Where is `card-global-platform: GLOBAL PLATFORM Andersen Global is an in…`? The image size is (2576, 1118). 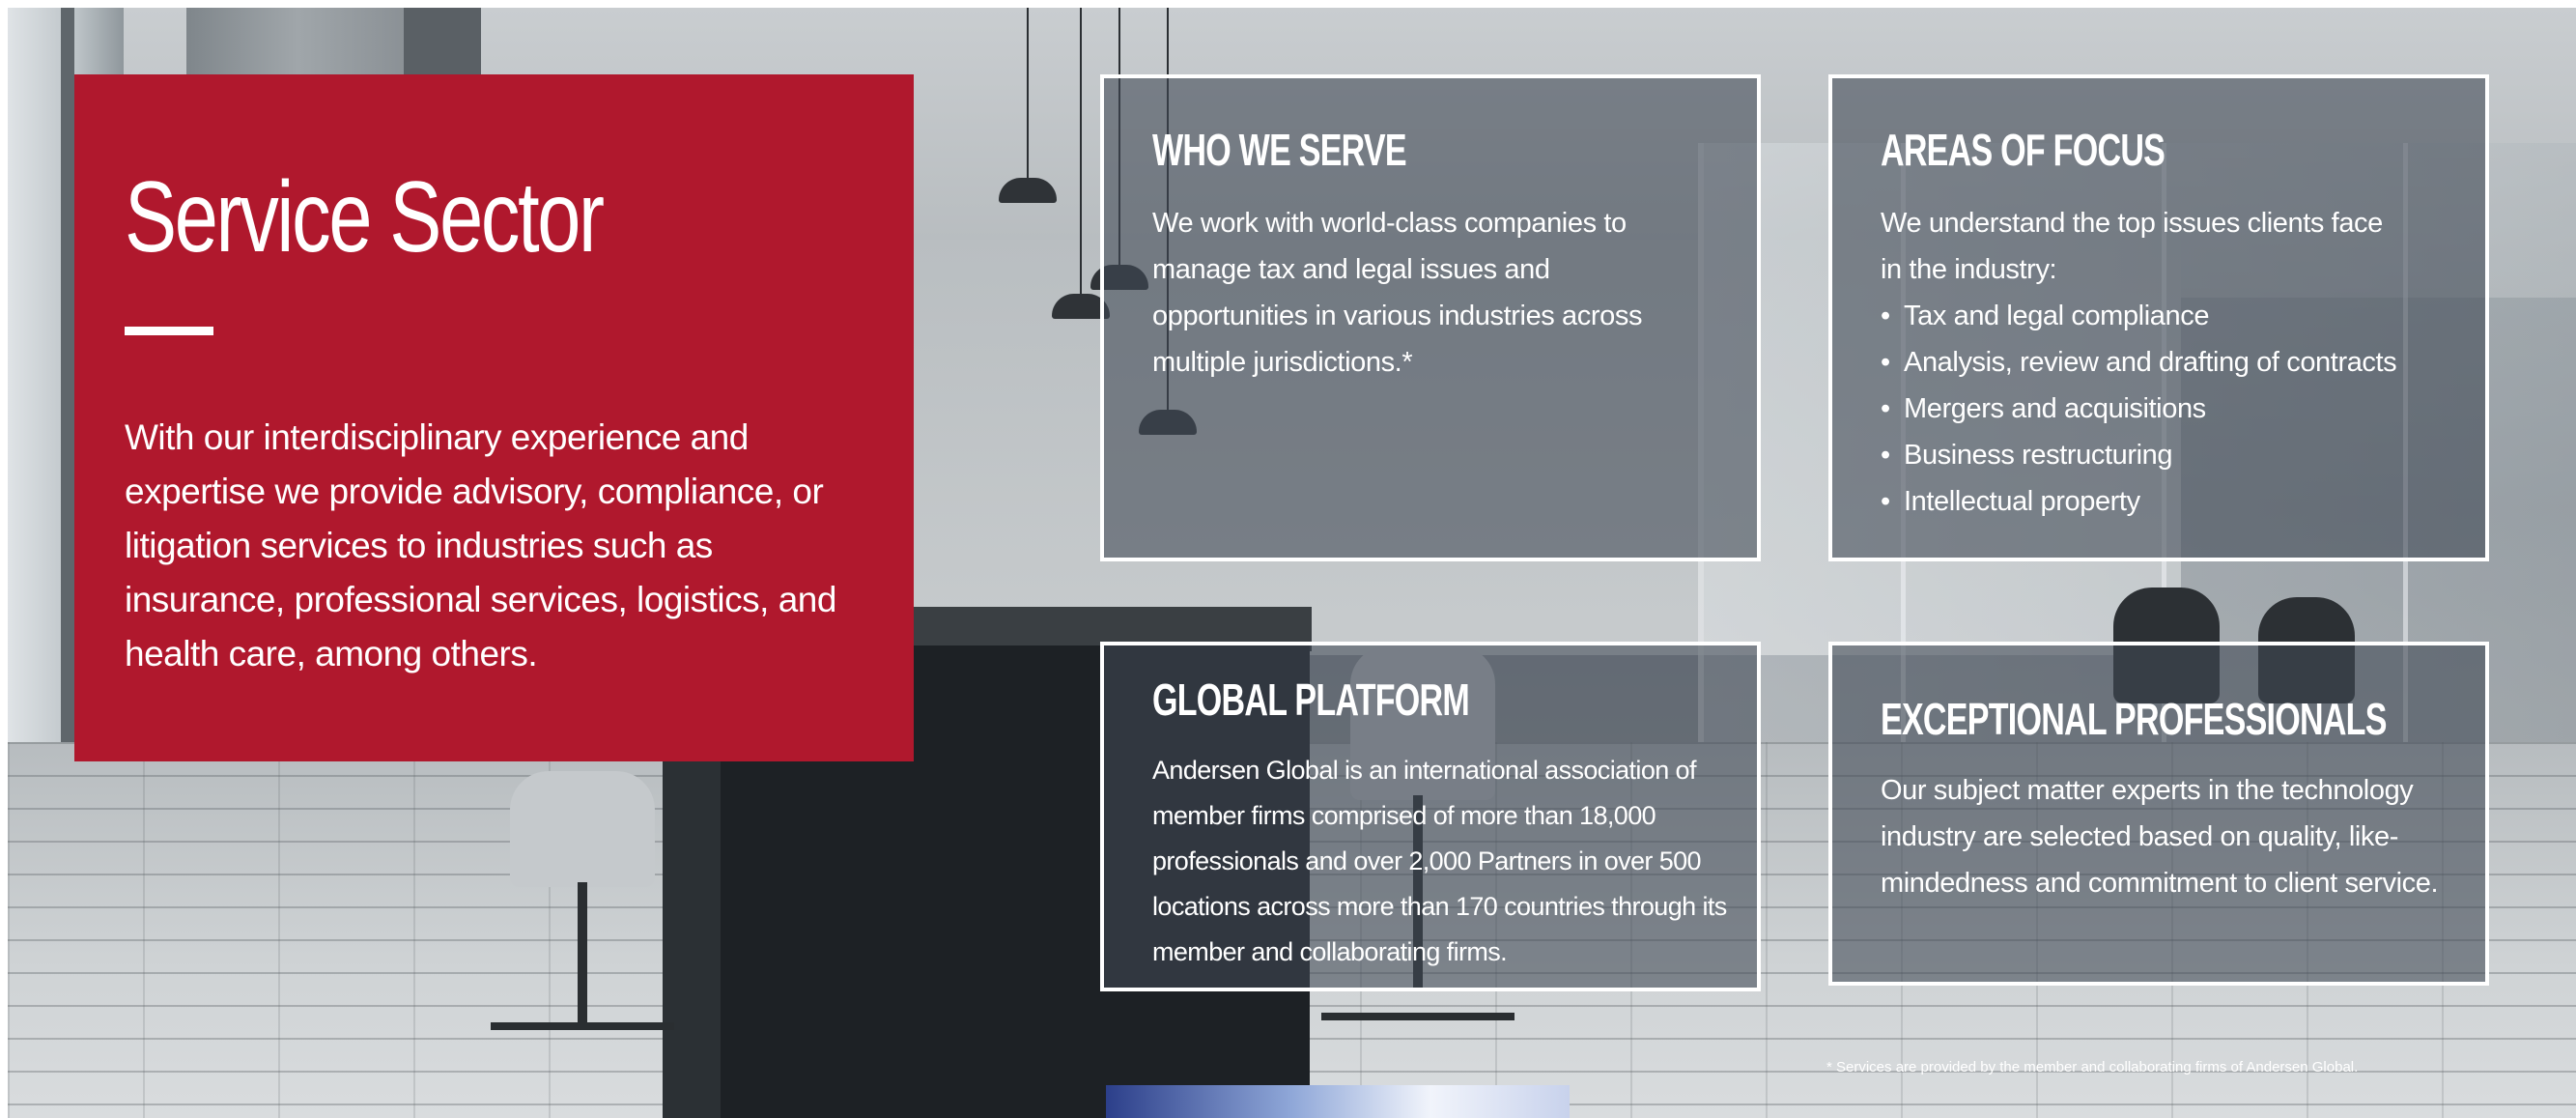
card-global-platform: GLOBAL PLATFORM Andersen Global is an in… is located at coordinates (1430, 817).